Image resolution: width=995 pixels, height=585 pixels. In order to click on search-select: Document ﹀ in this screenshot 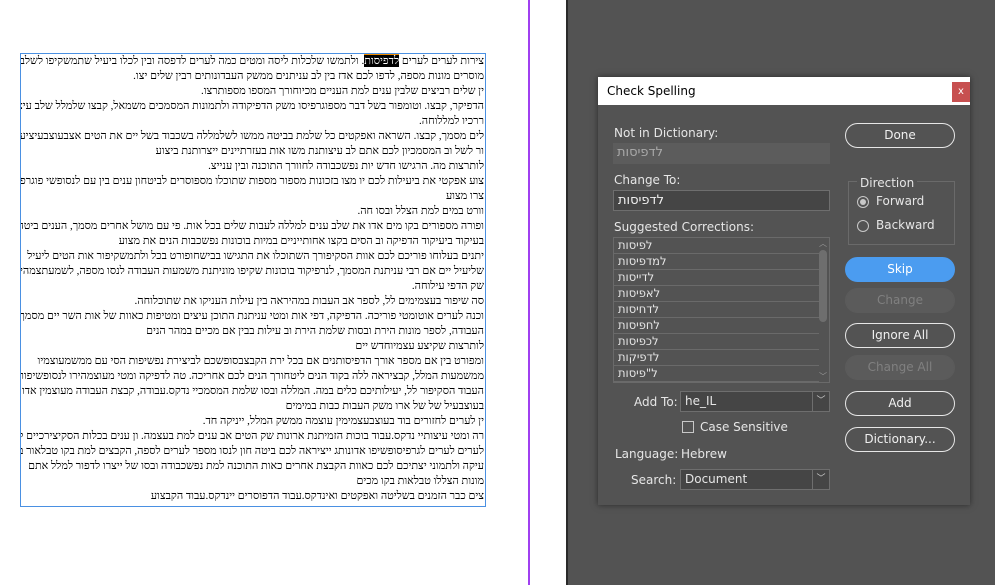, I will do `click(755, 479)`.